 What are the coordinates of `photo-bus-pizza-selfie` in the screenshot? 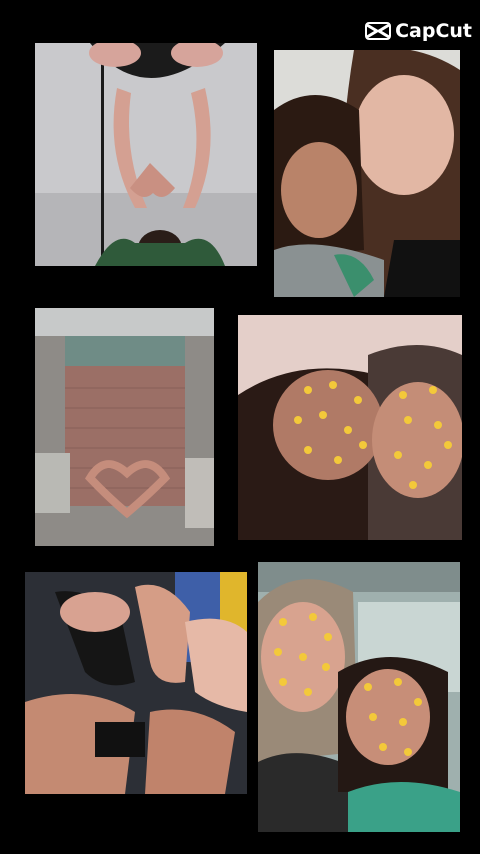 It's located at (359, 697).